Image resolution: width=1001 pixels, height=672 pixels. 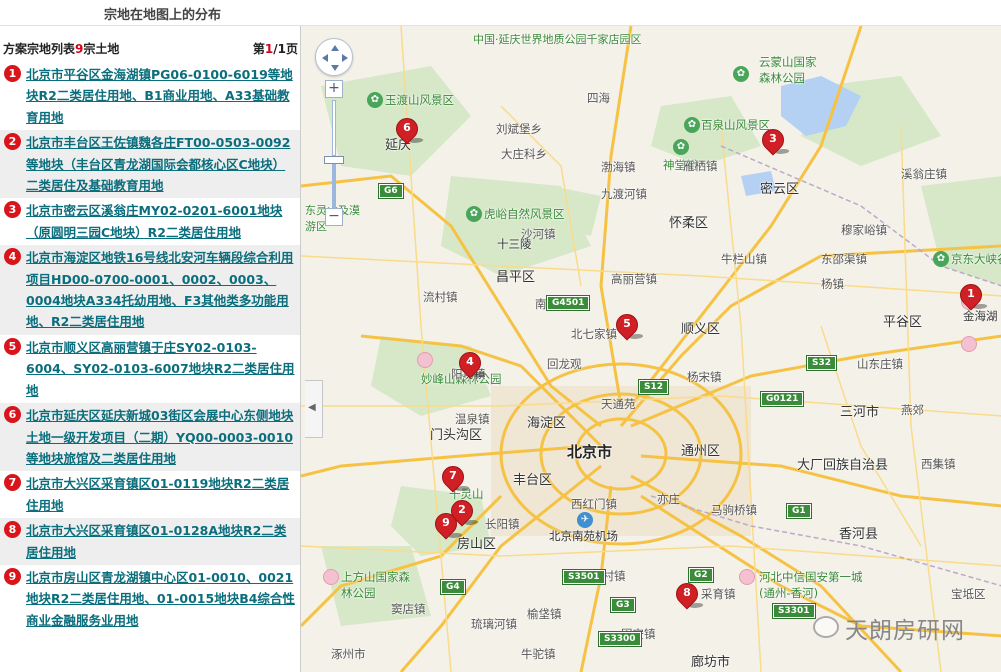 I want to click on caption-suffix: 宗土地, so click(x=101, y=49).